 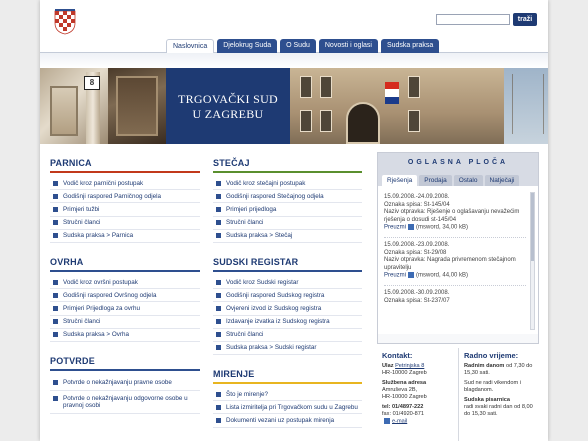 I want to click on croatian-coat-of-arms-icon, so click(x=65, y=22).